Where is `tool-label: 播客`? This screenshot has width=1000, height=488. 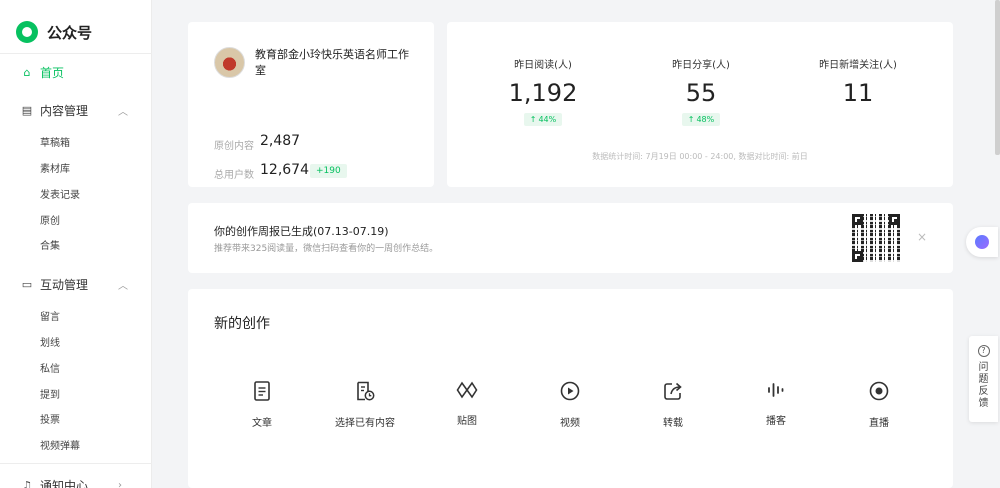
tool-label: 播客 is located at coordinates (776, 421).